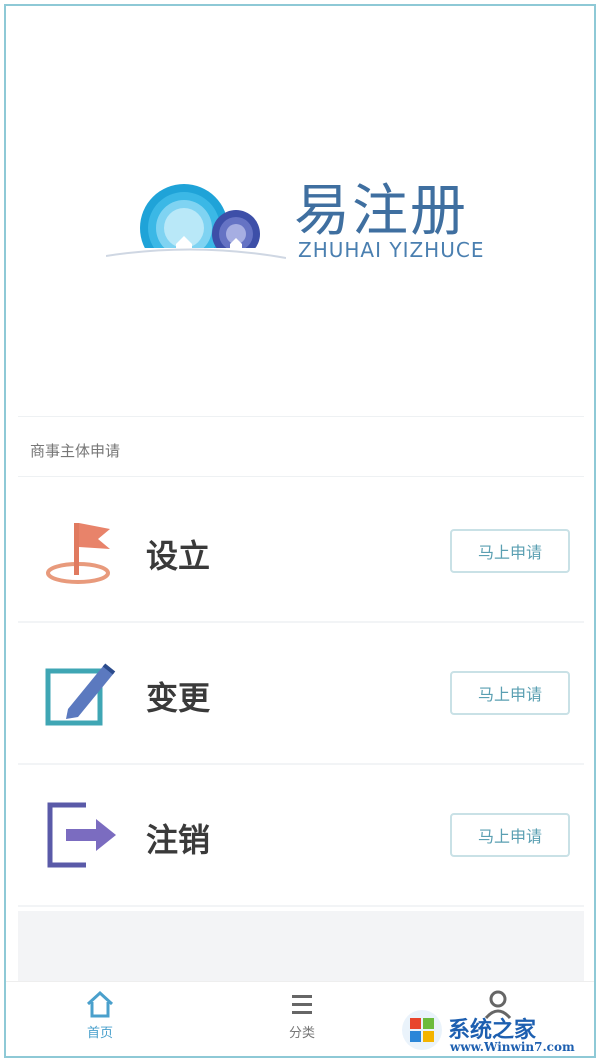 This screenshot has width=600, height=1061. I want to click on spacer-band, so click(301, 946).